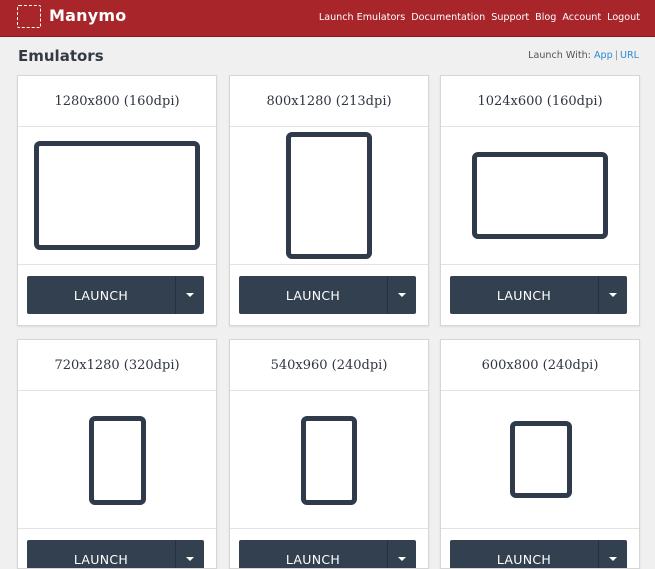 The width and height of the screenshot is (655, 569). What do you see at coordinates (581, 17) in the screenshot?
I see `nav-account: Account` at bounding box center [581, 17].